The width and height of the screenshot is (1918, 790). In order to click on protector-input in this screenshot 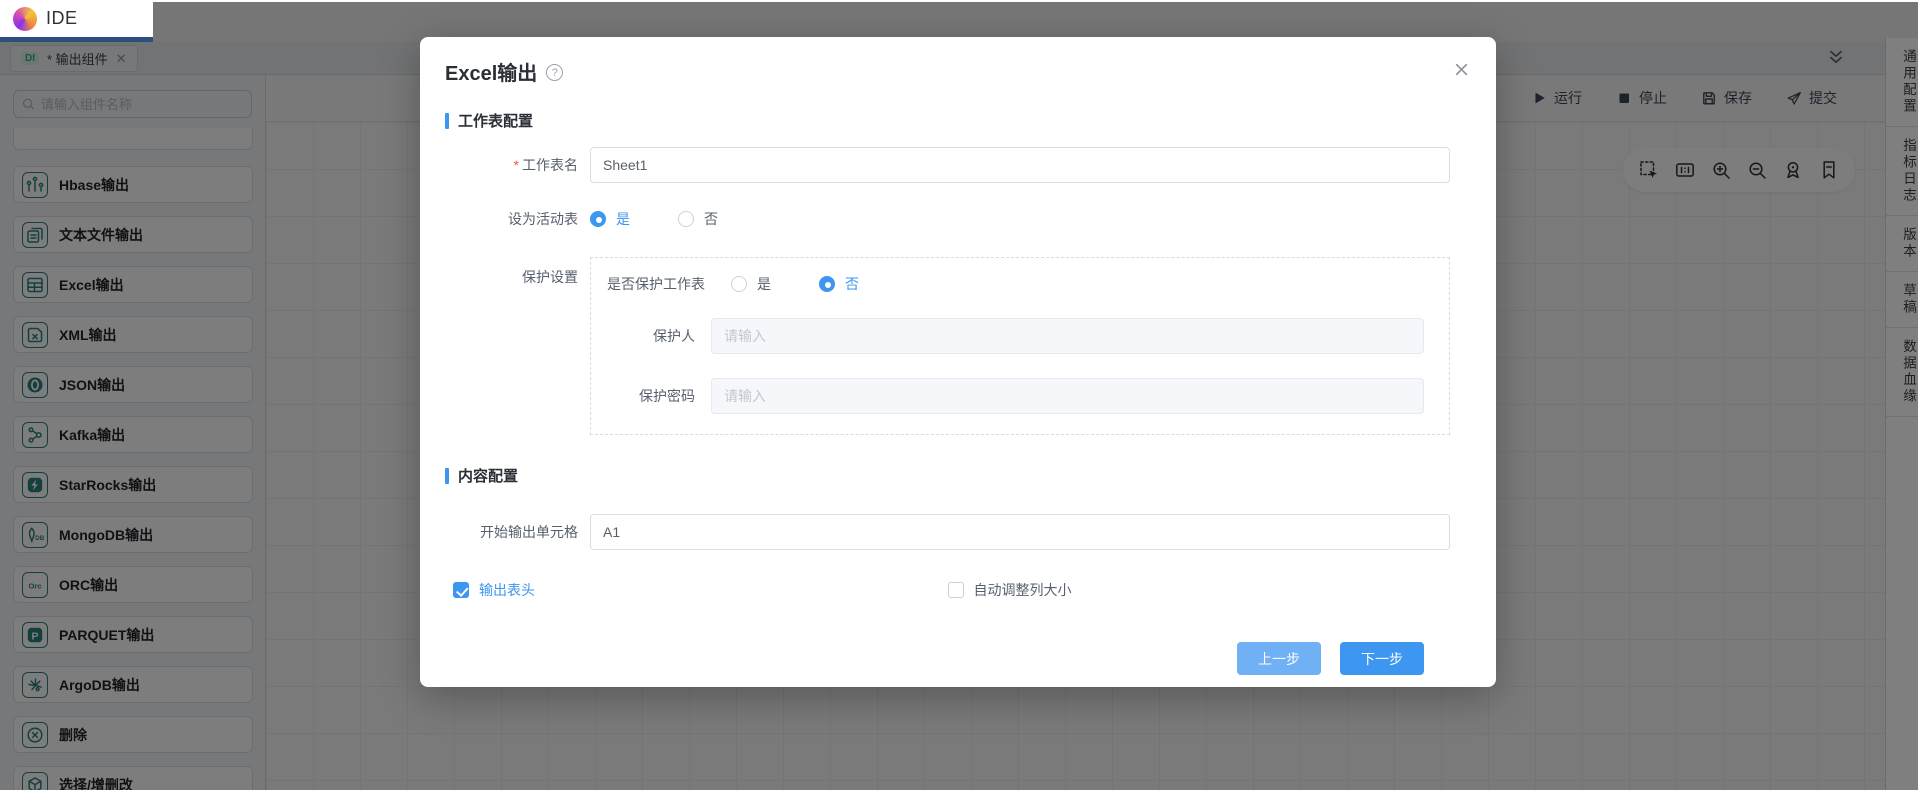, I will do `click(1067, 336)`.